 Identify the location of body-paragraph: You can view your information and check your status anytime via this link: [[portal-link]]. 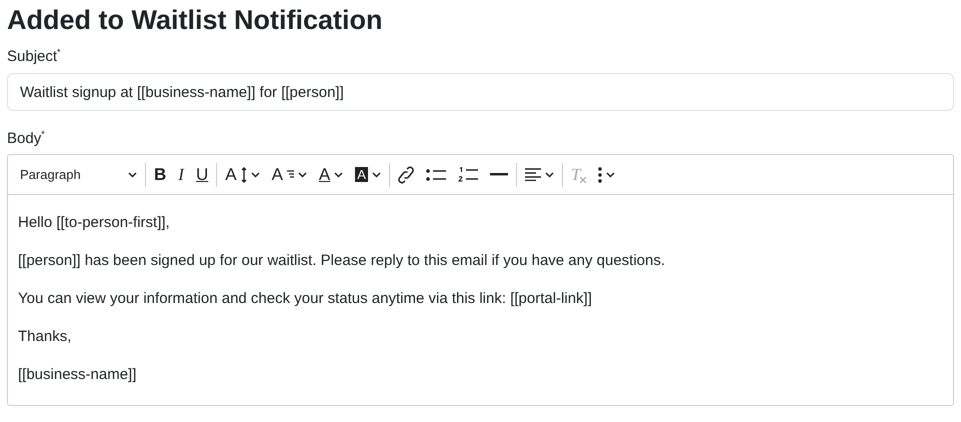
(305, 299).